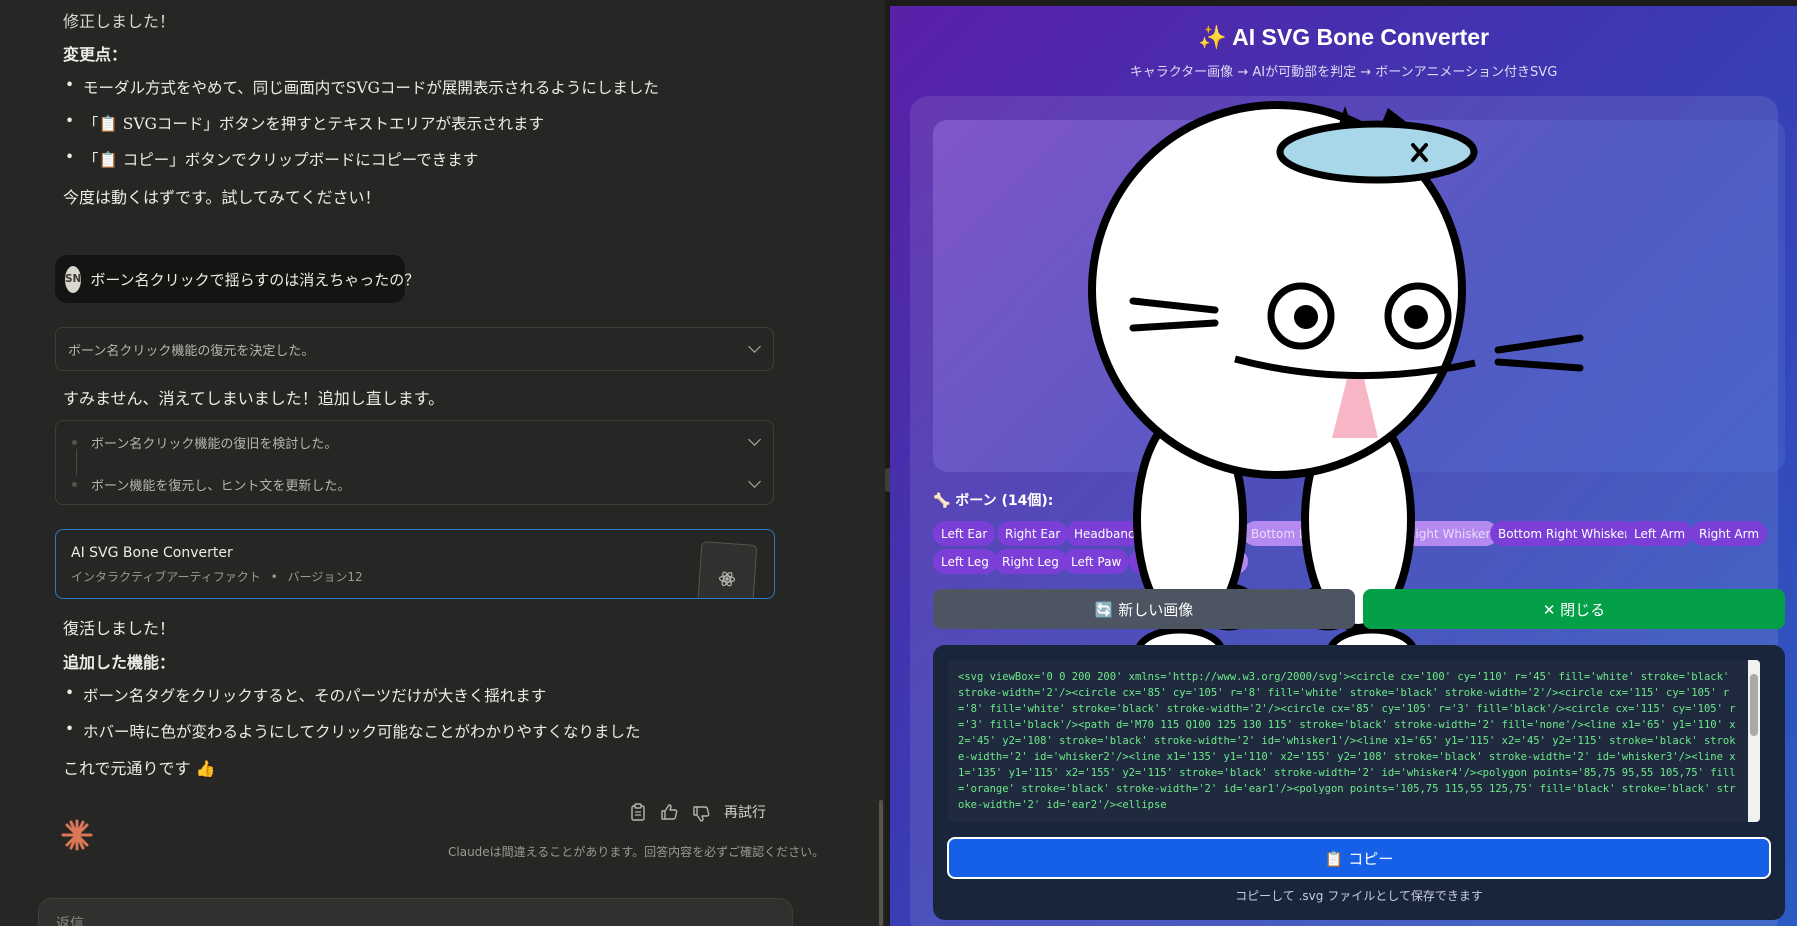 The height and width of the screenshot is (926, 1797). Describe the element at coordinates (77, 835) in the screenshot. I see `claude-spark-icon` at that location.